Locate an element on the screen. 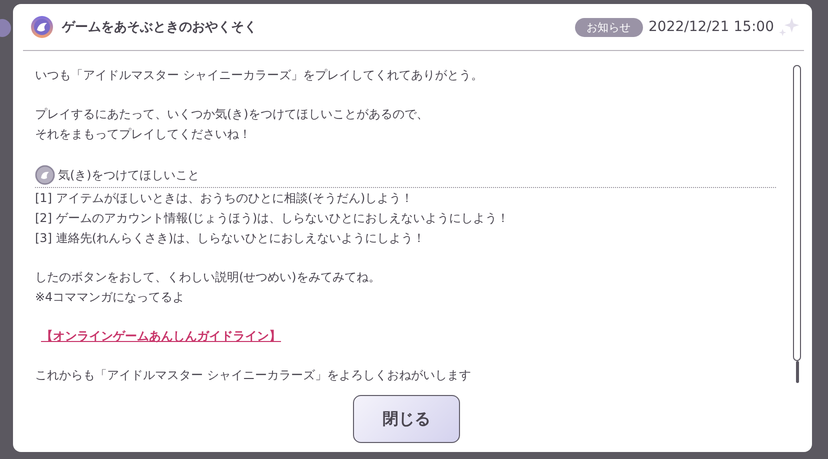 This screenshot has height=459, width=828. close-button: 閉じる is located at coordinates (406, 419).